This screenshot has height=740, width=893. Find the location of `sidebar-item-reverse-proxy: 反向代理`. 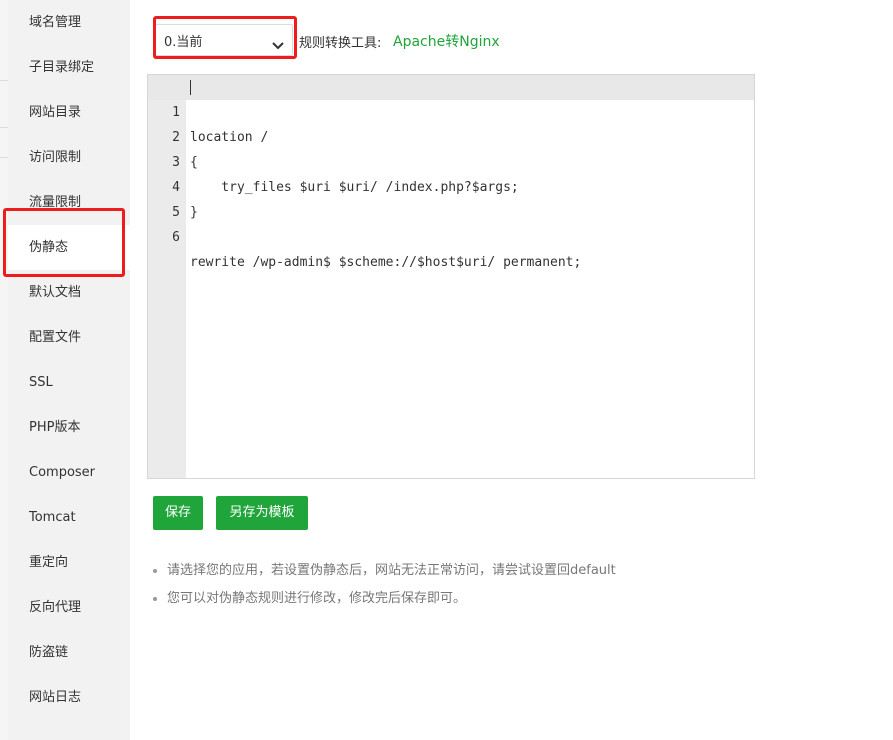

sidebar-item-reverse-proxy: 反向代理 is located at coordinates (69, 607).